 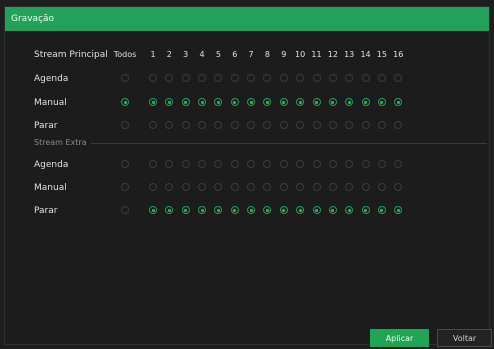 What do you see at coordinates (399, 338) in the screenshot?
I see `apply-button: Aplicar` at bounding box center [399, 338].